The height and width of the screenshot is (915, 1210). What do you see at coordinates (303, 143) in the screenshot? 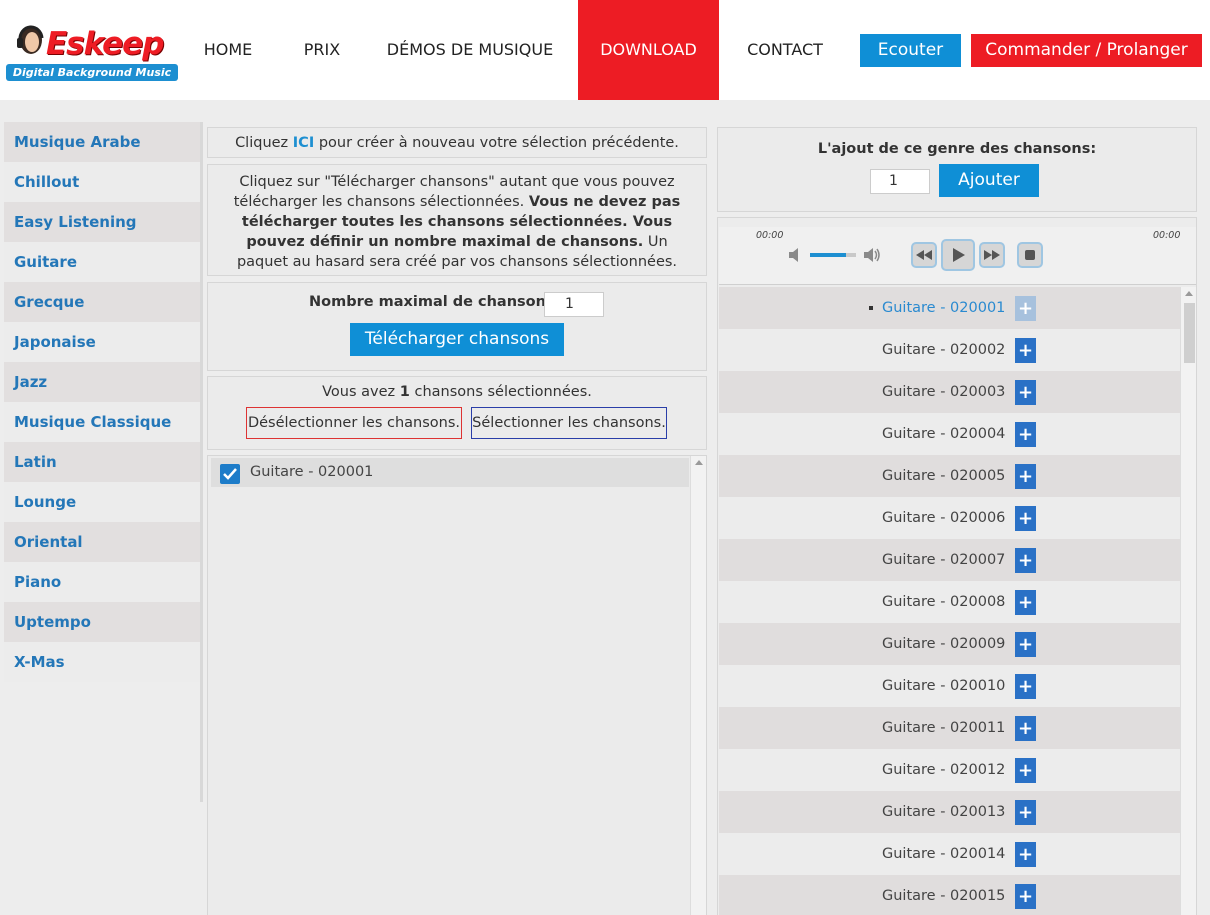
I see `recreate-link: ICI` at bounding box center [303, 143].